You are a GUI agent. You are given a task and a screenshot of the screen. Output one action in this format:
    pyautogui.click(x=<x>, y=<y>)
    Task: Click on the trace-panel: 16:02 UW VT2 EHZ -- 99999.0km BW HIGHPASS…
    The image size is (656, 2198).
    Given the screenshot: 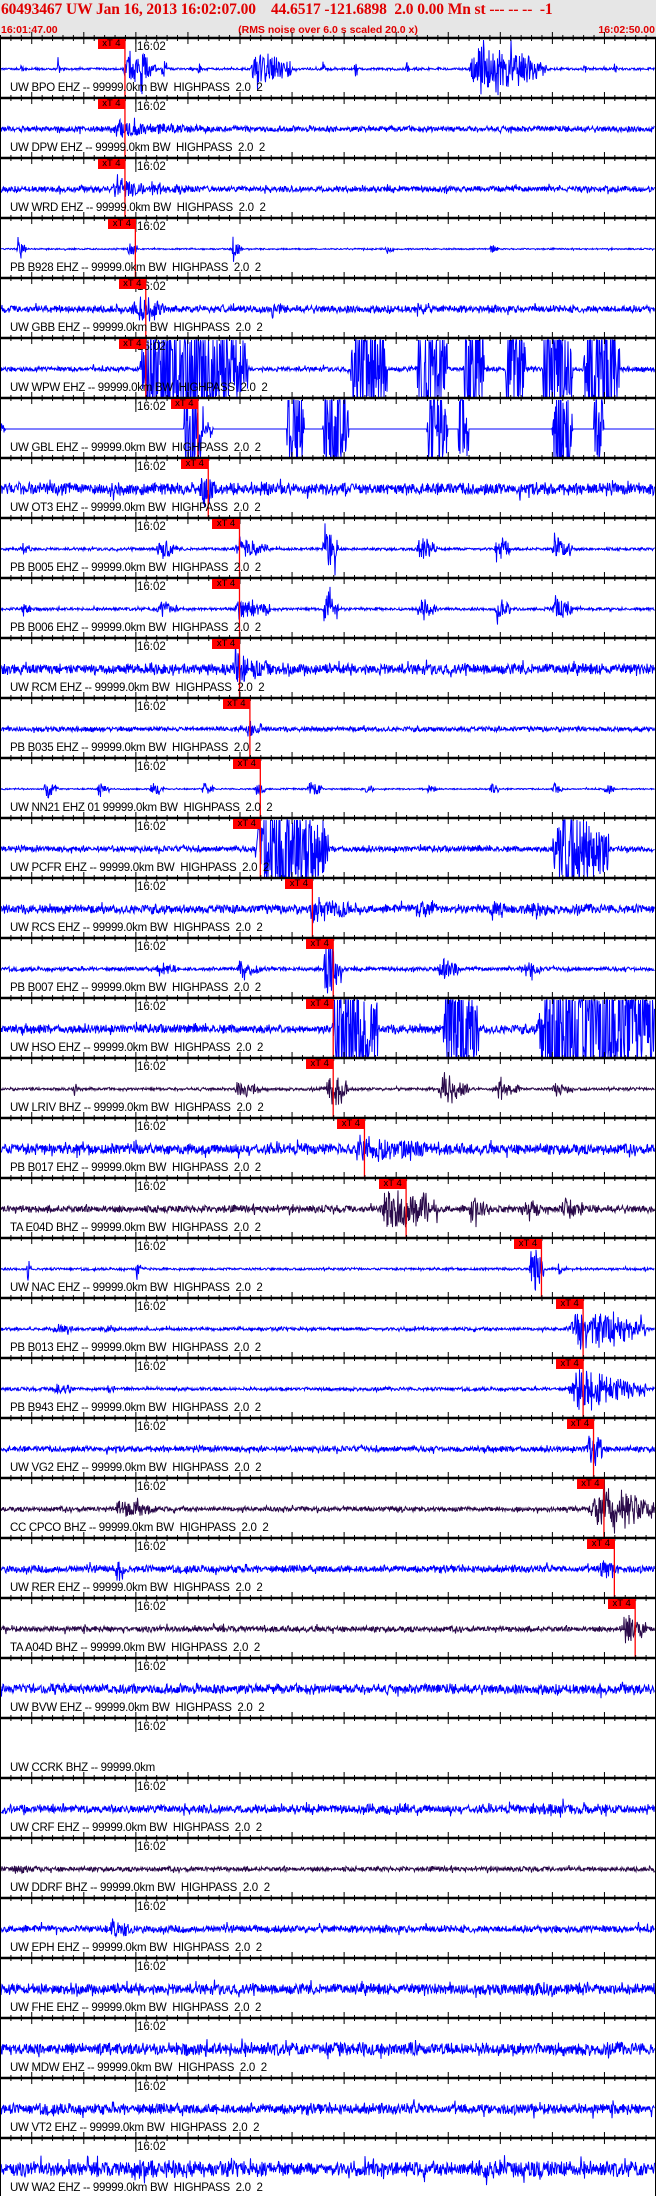 What is the action you would take?
    pyautogui.click(x=328, y=2105)
    